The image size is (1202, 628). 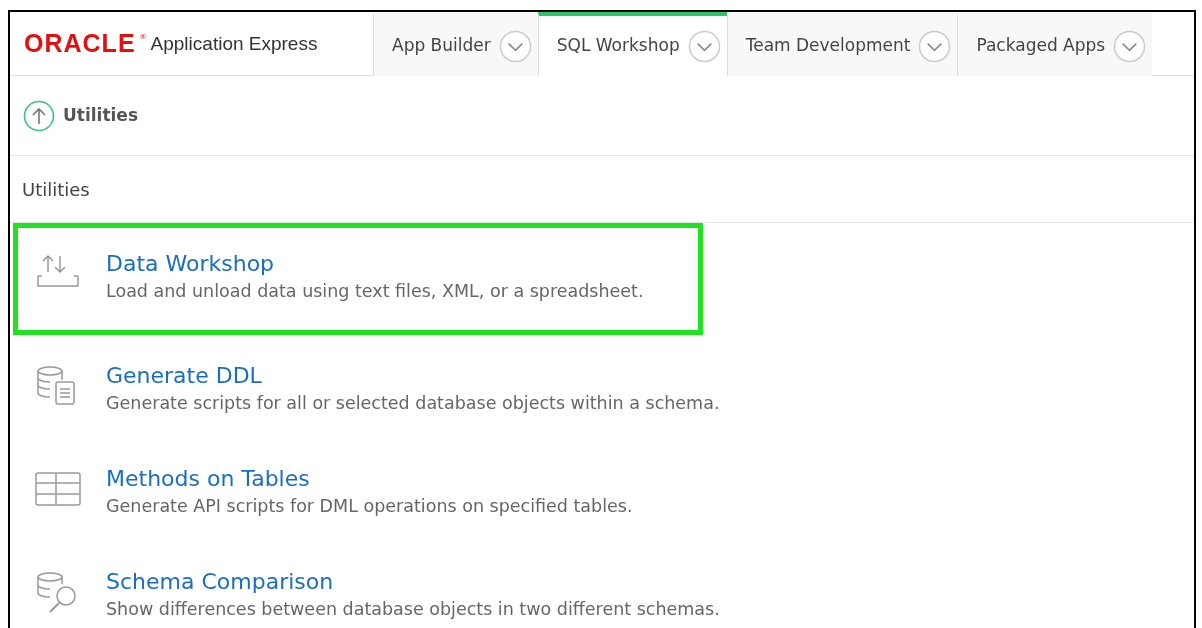 I want to click on nav-tab: Team Development, so click(x=842, y=44).